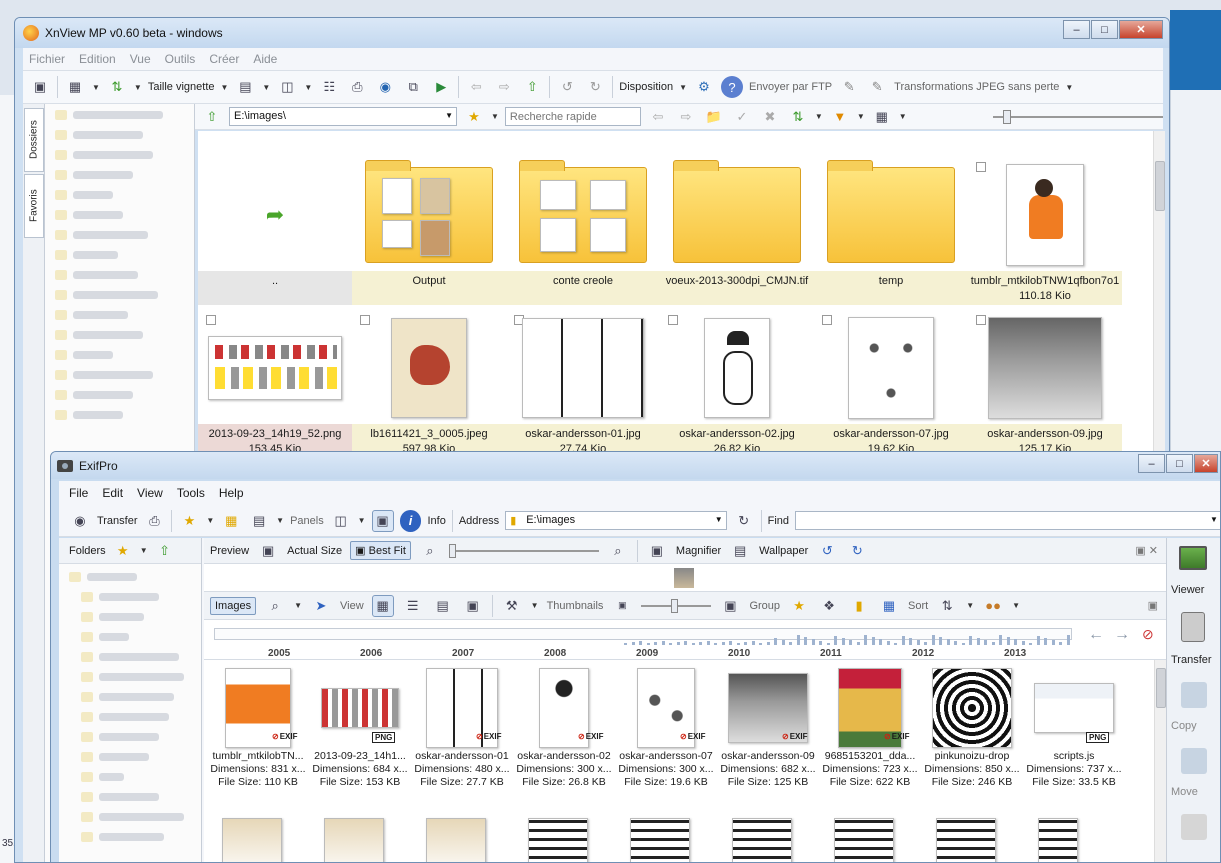 The height and width of the screenshot is (863, 1221). Describe the element at coordinates (744, 521) in the screenshot. I see `refresh-icon: ↻` at that location.